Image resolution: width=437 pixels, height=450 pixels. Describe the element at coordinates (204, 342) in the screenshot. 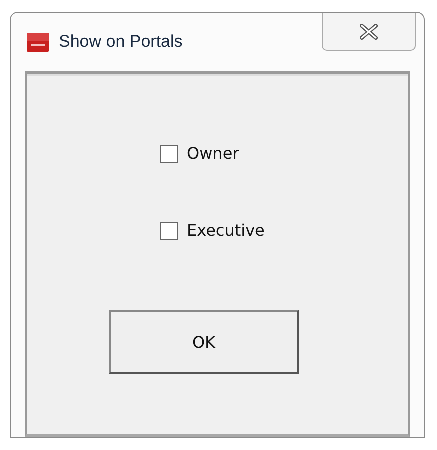

I see `ok-button: OK` at that location.